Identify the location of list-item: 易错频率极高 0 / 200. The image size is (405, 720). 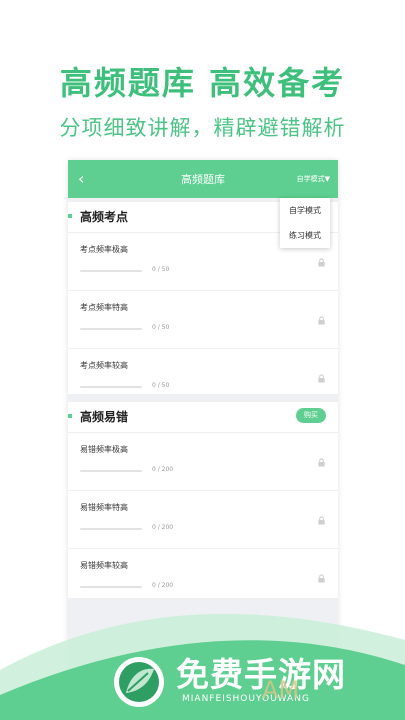
(203, 461).